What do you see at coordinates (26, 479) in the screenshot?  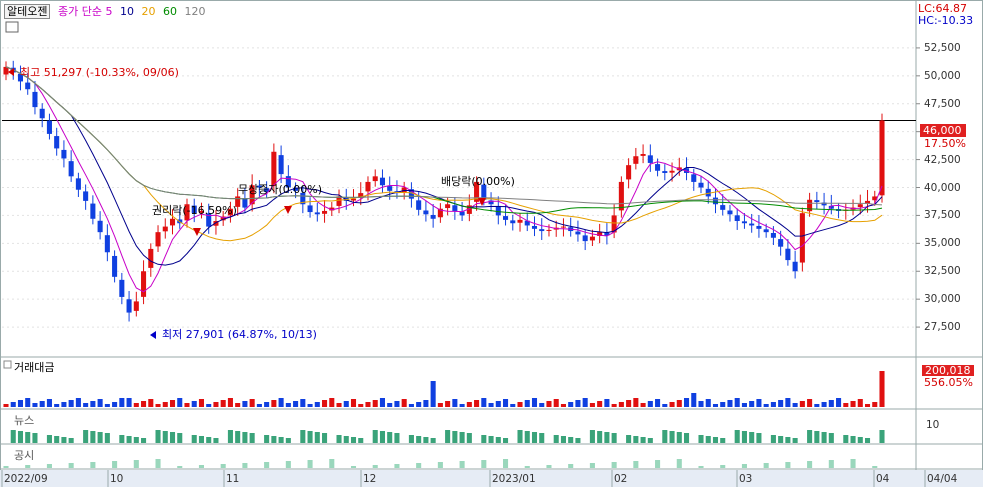 I see `x-tick-label: 2022/09` at bounding box center [26, 479].